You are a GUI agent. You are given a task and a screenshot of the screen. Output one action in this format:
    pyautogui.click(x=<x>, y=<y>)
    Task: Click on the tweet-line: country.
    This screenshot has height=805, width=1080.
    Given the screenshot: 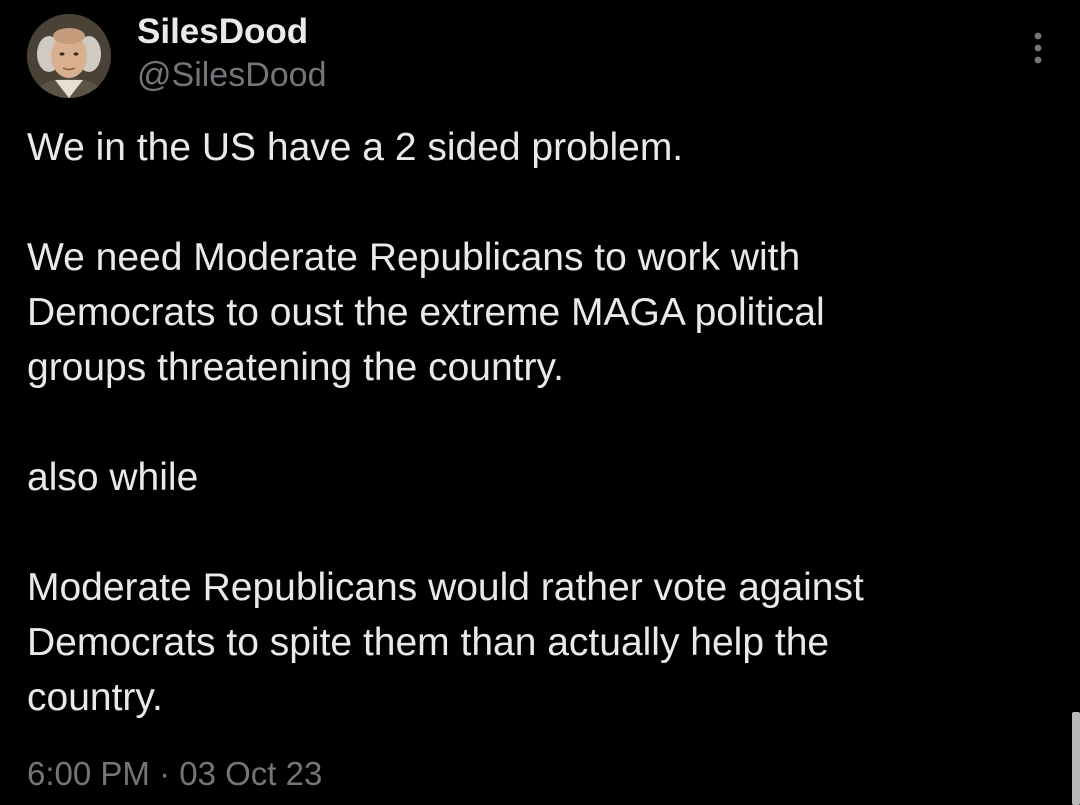 What is the action you would take?
    pyautogui.click(x=95, y=697)
    